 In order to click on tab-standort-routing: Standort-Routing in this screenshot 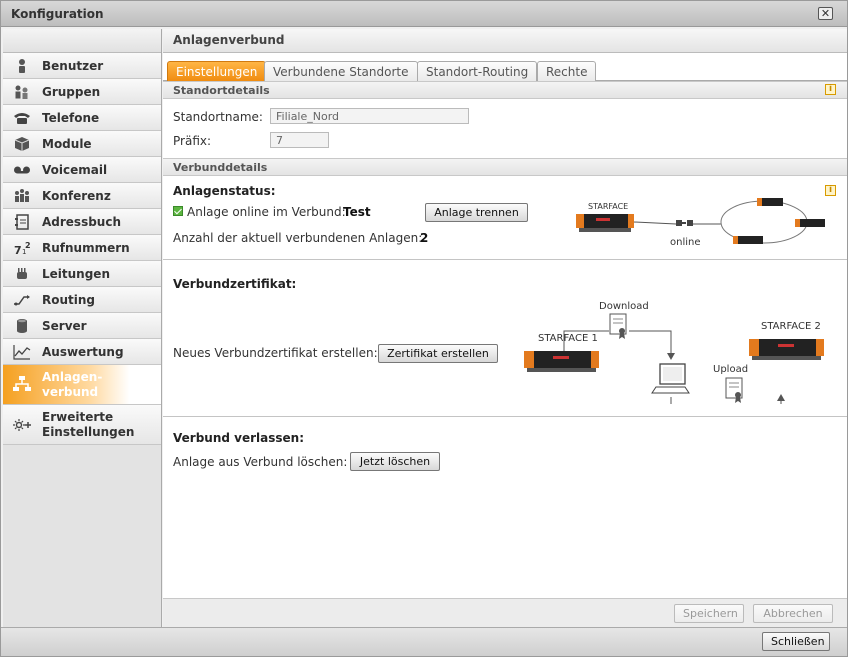, I will do `click(477, 71)`.